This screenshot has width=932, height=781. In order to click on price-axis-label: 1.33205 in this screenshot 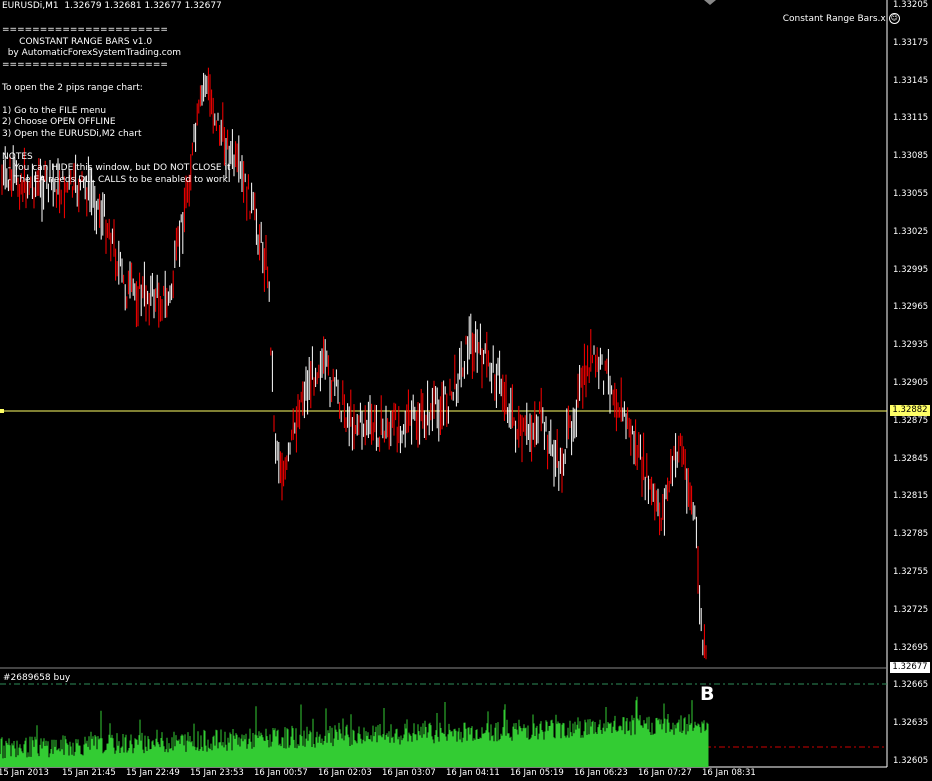, I will do `click(911, 5)`.